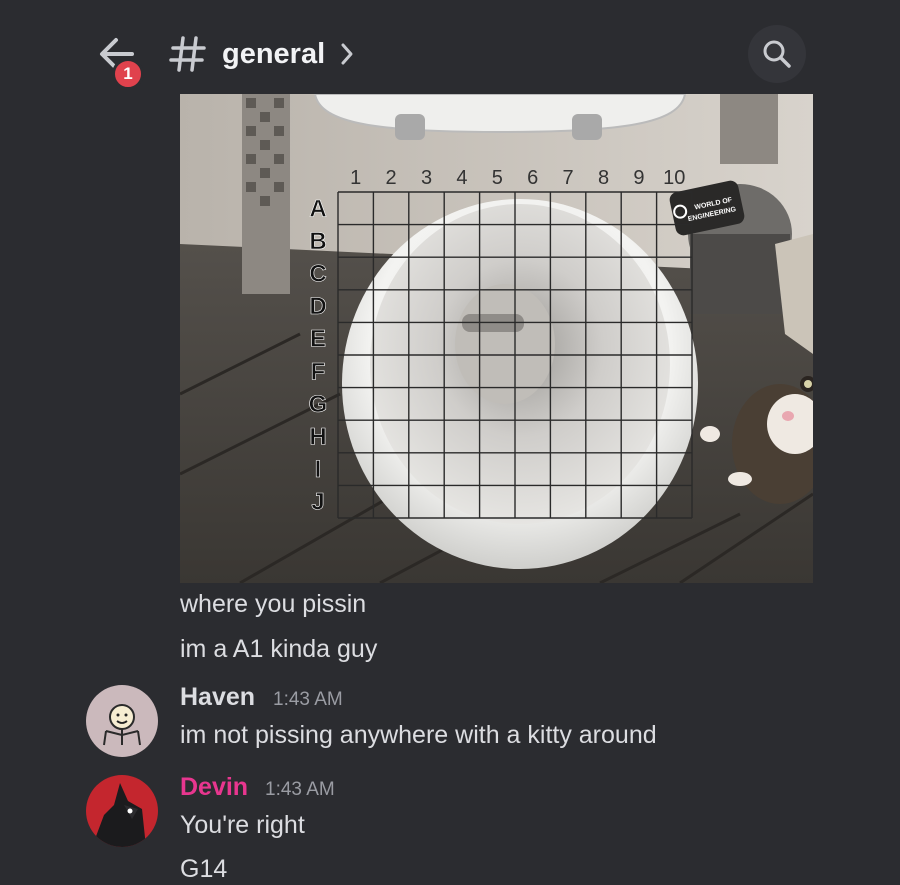 This screenshot has width=900, height=885. I want to click on grid-col-label: 6, so click(532, 178).